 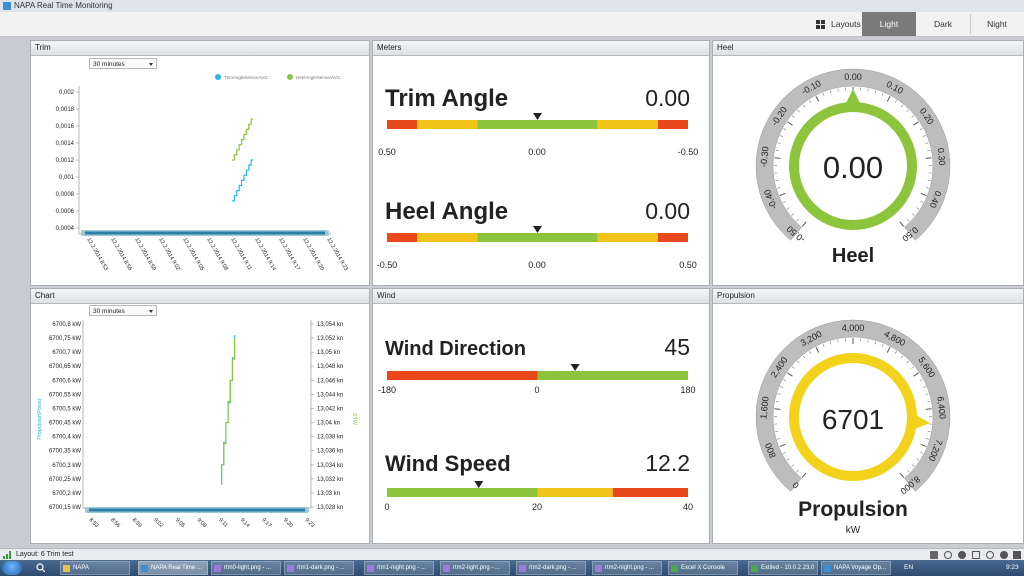 What do you see at coordinates (330, 480) in the screenshot?
I see `y-right-tick-label: 13,032 kn` at bounding box center [330, 480].